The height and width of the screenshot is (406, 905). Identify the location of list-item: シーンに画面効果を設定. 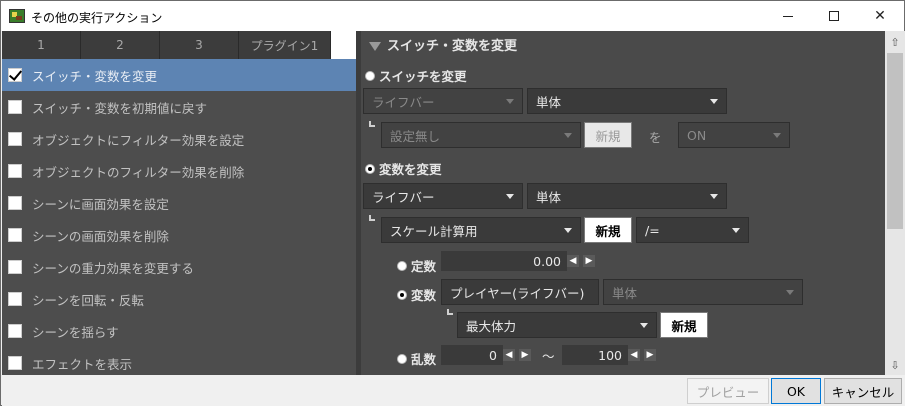
(179, 203).